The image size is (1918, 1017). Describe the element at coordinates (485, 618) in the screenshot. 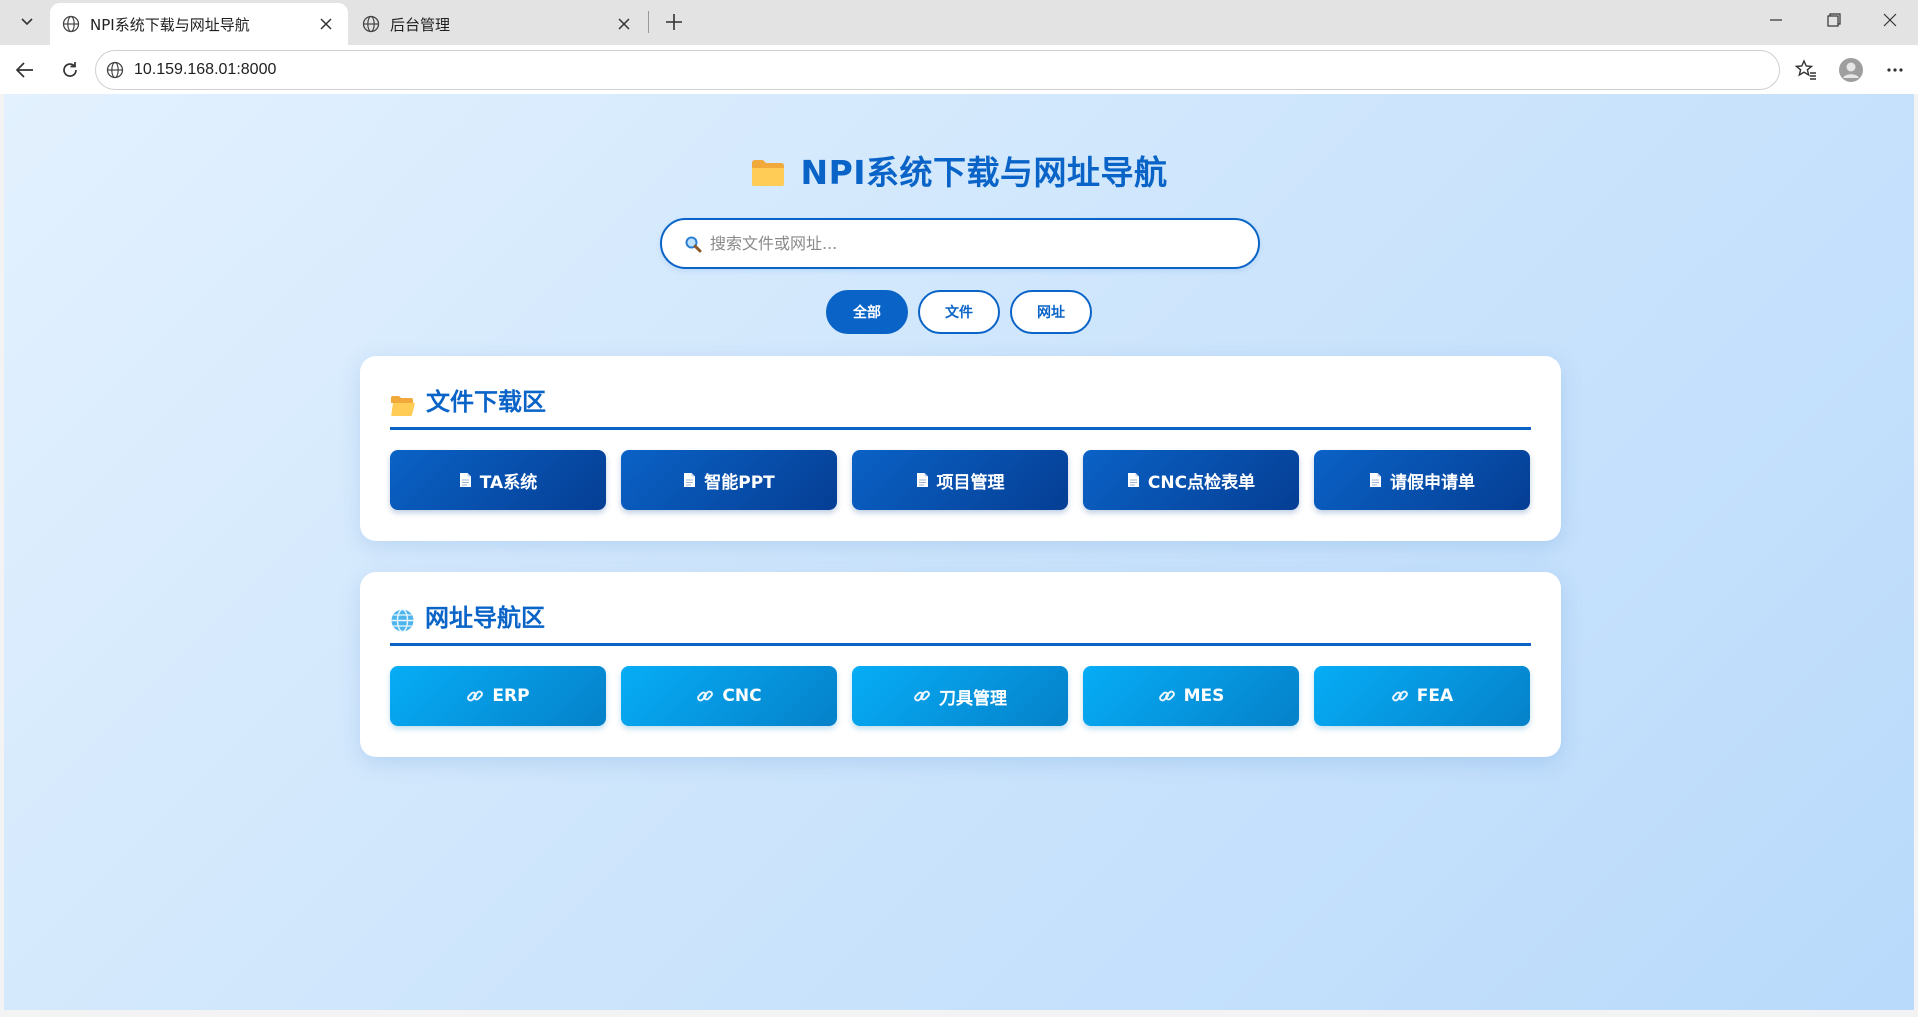

I see `links-section-title: 网址导航区` at that location.